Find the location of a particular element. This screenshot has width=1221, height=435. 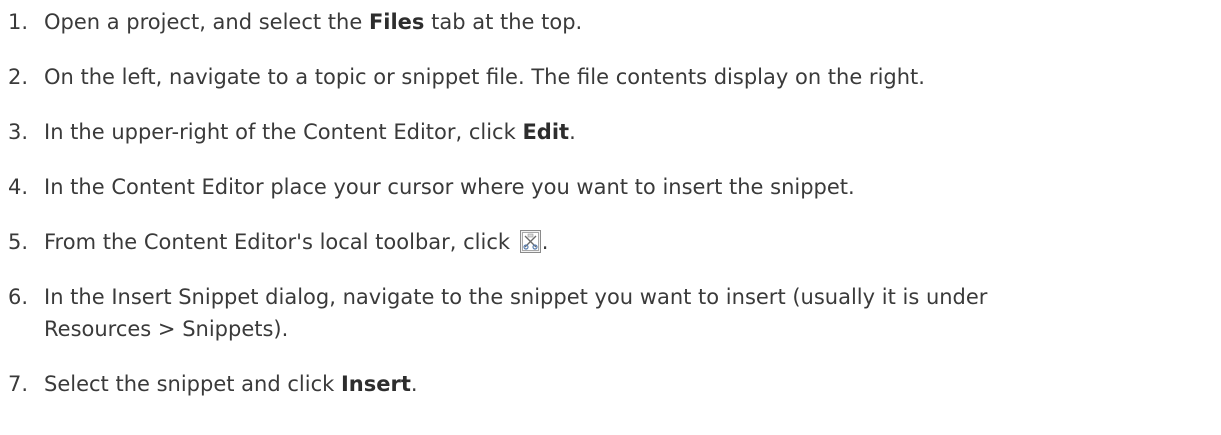

step-number: 1. is located at coordinates (18, 22).